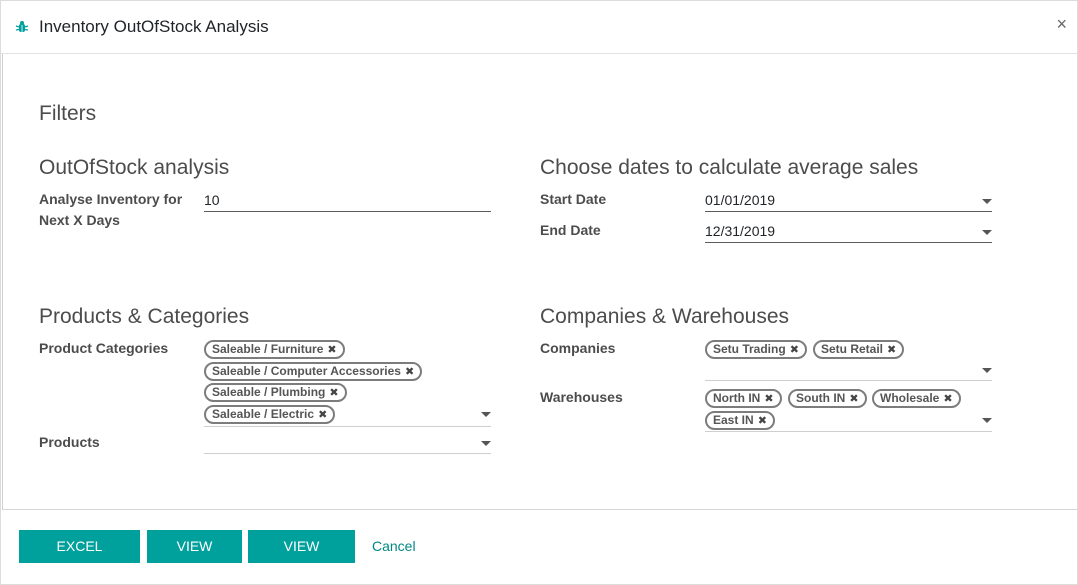 This screenshot has height=585, width=1078. Describe the element at coordinates (581, 397) in the screenshot. I see `warehouses-label: Warehouses` at that location.